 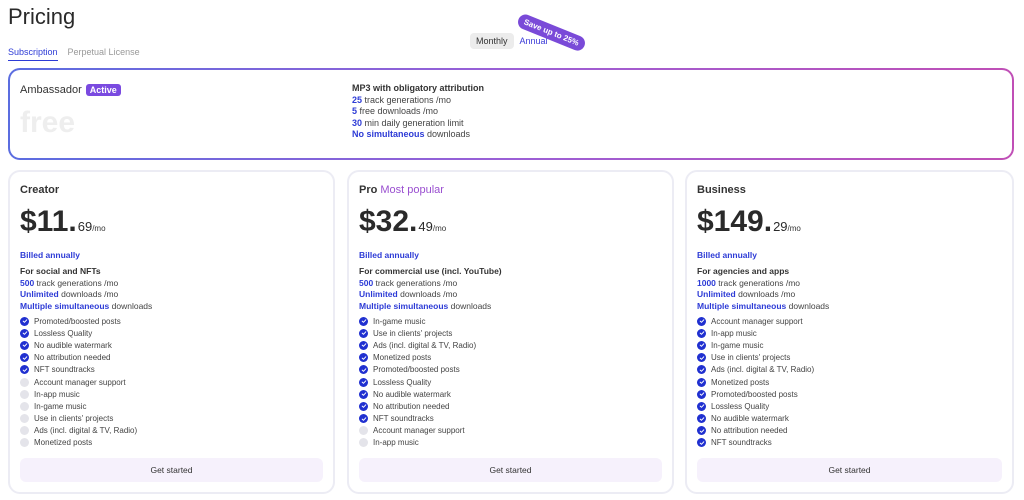 What do you see at coordinates (60, 271) in the screenshot?
I see `summary-title: For social and NFTs` at bounding box center [60, 271].